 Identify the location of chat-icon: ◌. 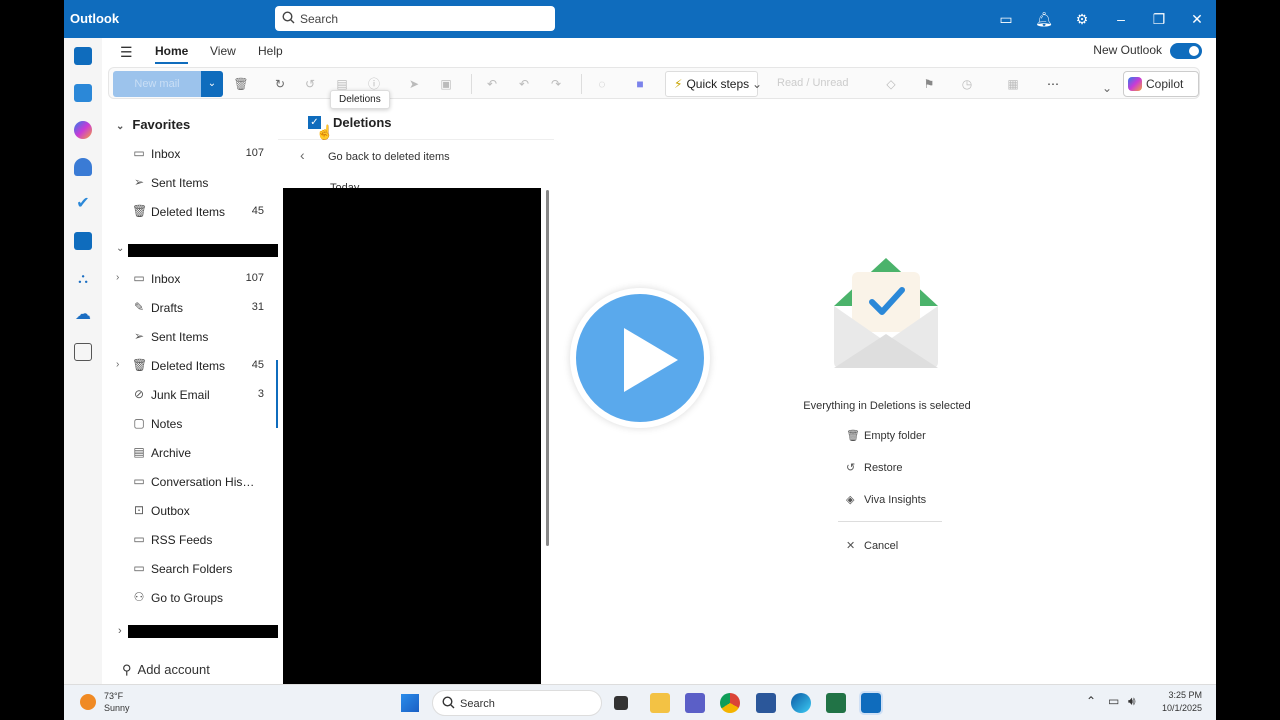
(602, 84).